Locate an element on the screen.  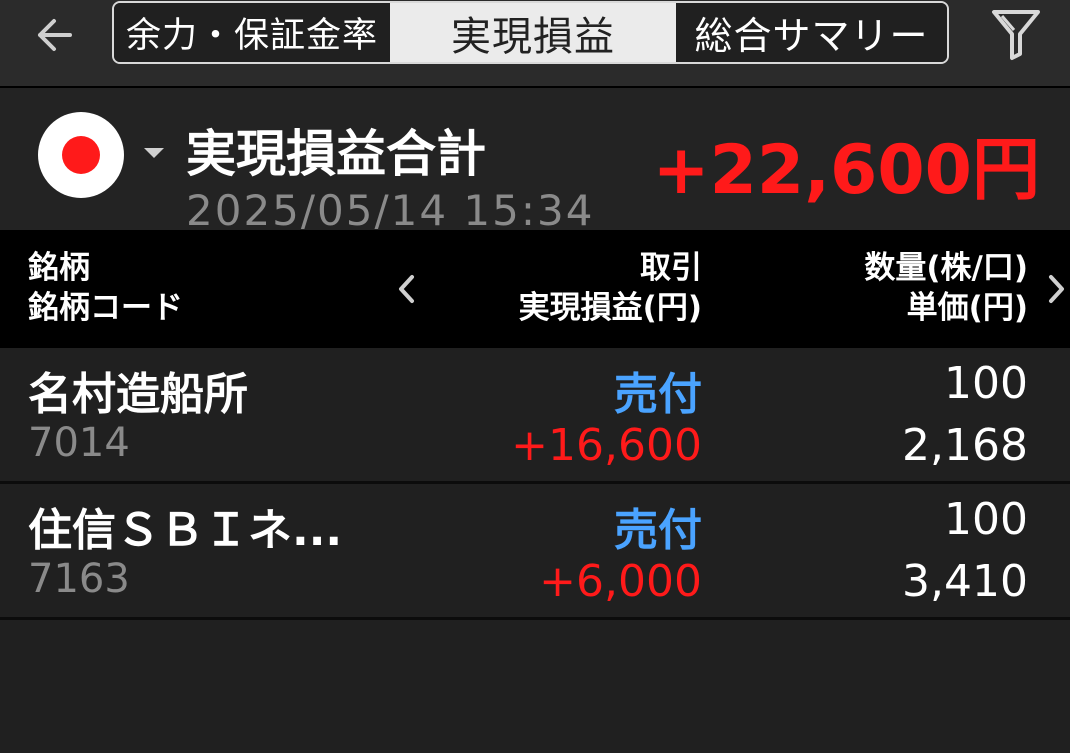
header-price-label: 単価(円) is located at coordinates (967, 308).